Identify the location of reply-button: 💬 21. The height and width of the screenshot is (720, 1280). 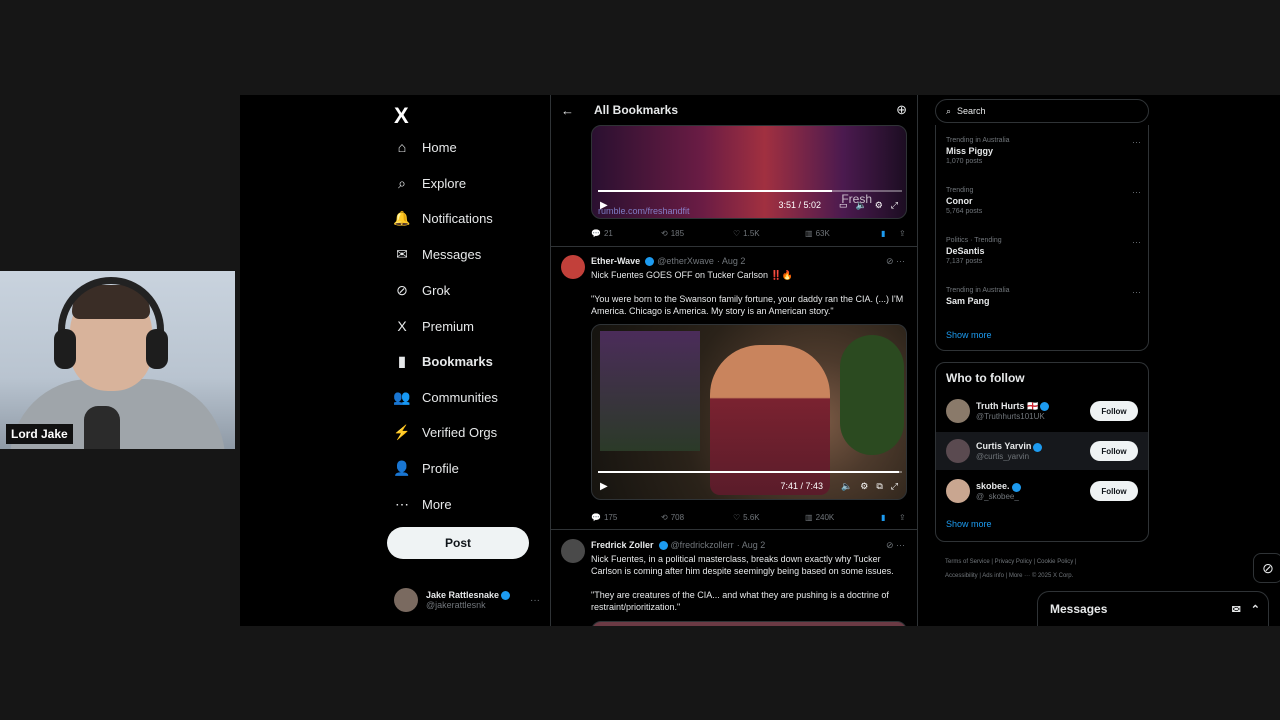
(626, 233).